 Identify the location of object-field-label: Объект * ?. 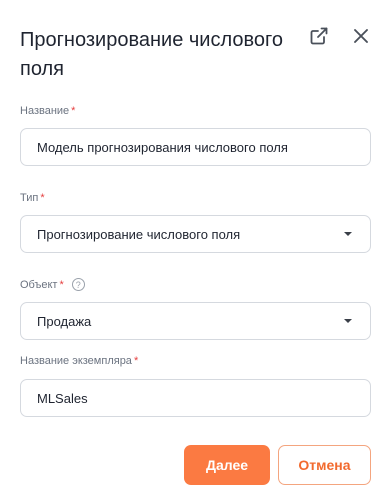
(52, 284).